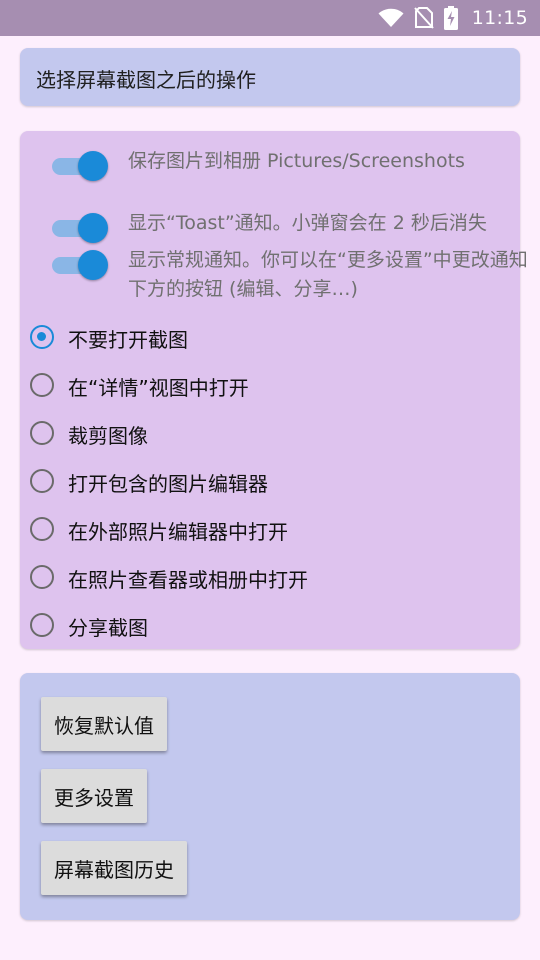  Describe the element at coordinates (114, 868) in the screenshot. I see `screenshot-history-button: 屏幕截图历史` at that location.